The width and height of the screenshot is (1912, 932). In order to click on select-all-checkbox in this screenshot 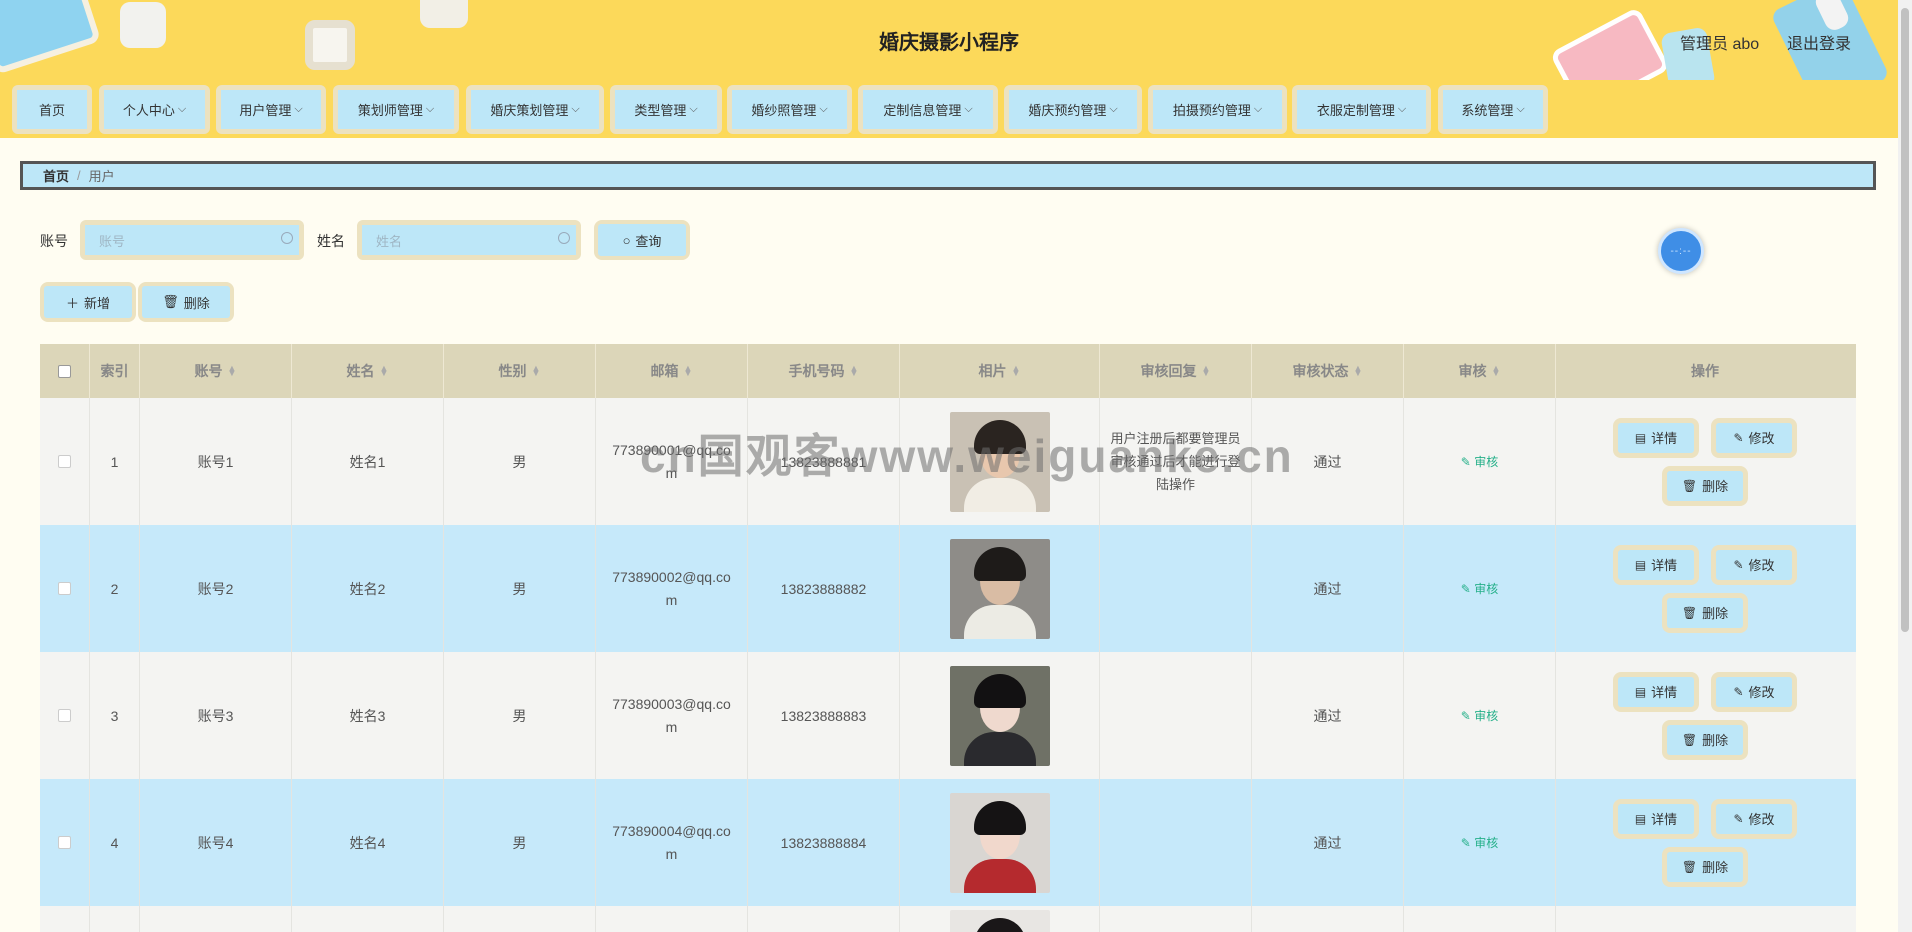, I will do `click(64, 371)`.